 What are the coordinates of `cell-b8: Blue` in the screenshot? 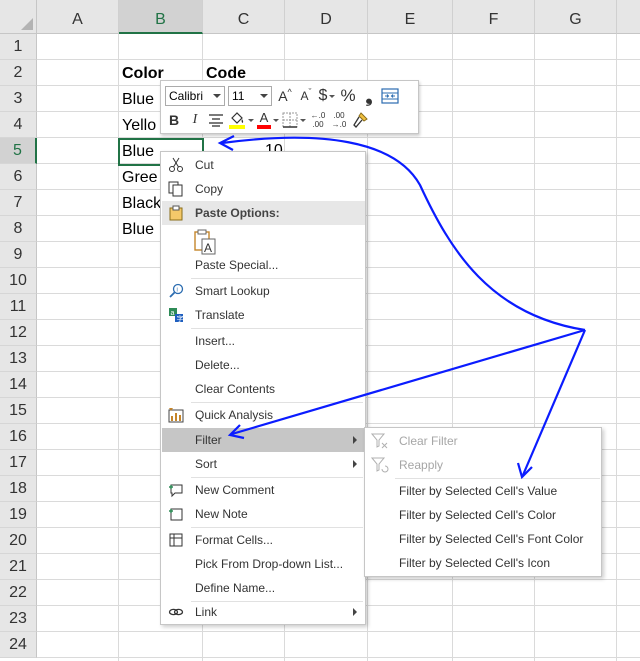 It's located at (139, 229).